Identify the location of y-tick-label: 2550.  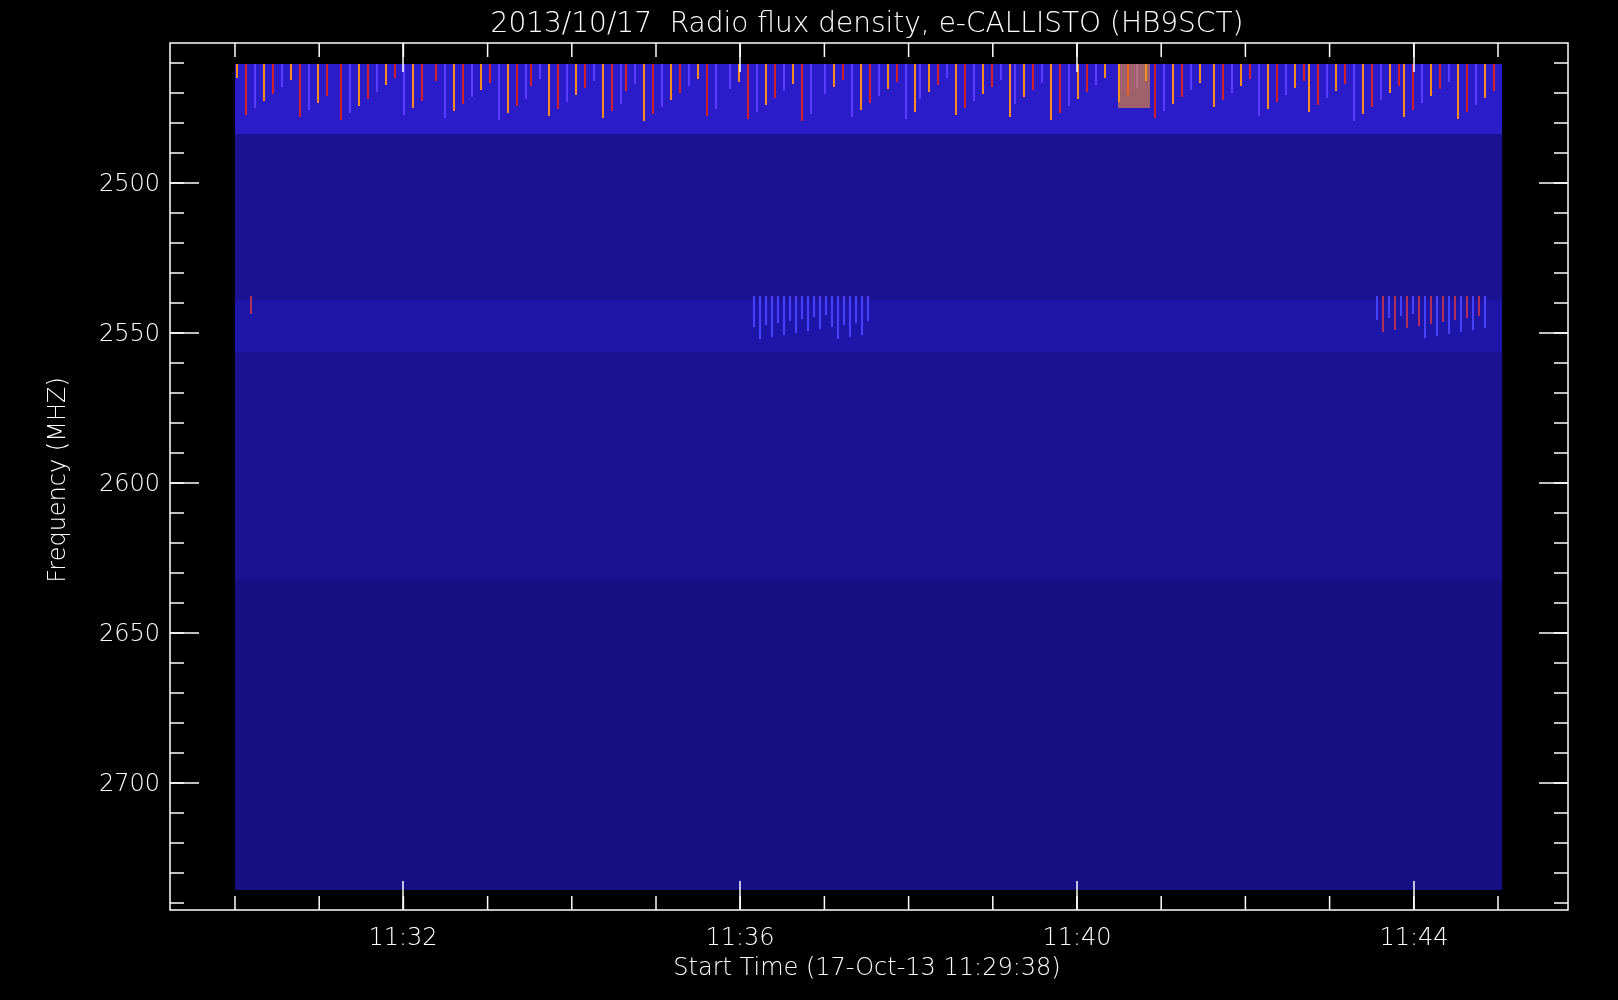
(129, 333).